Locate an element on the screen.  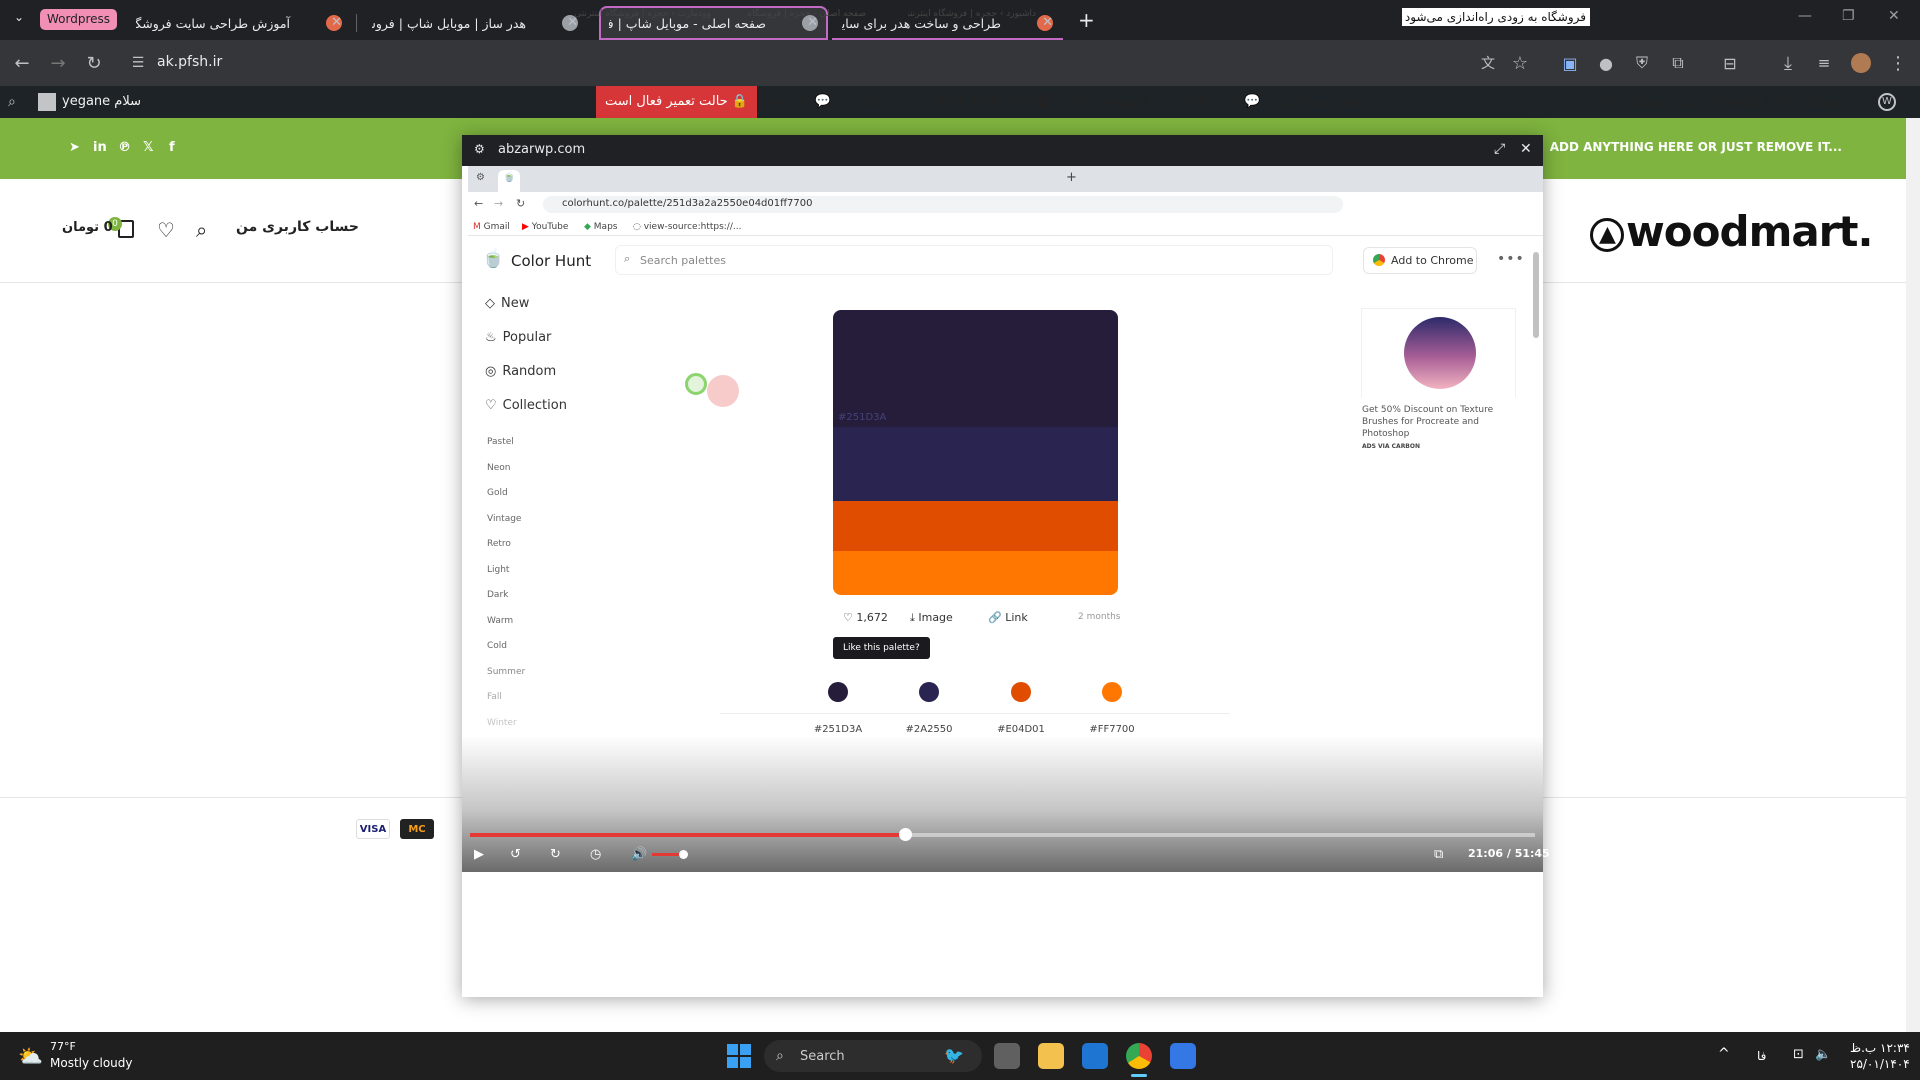
wishlist-heart-icon: ♡ is located at coordinates (166, 230).